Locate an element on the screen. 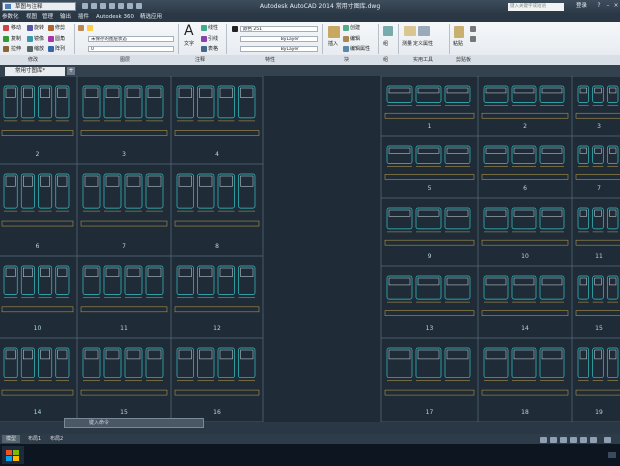  edit-label: 编辑 is located at coordinates (355, 39).